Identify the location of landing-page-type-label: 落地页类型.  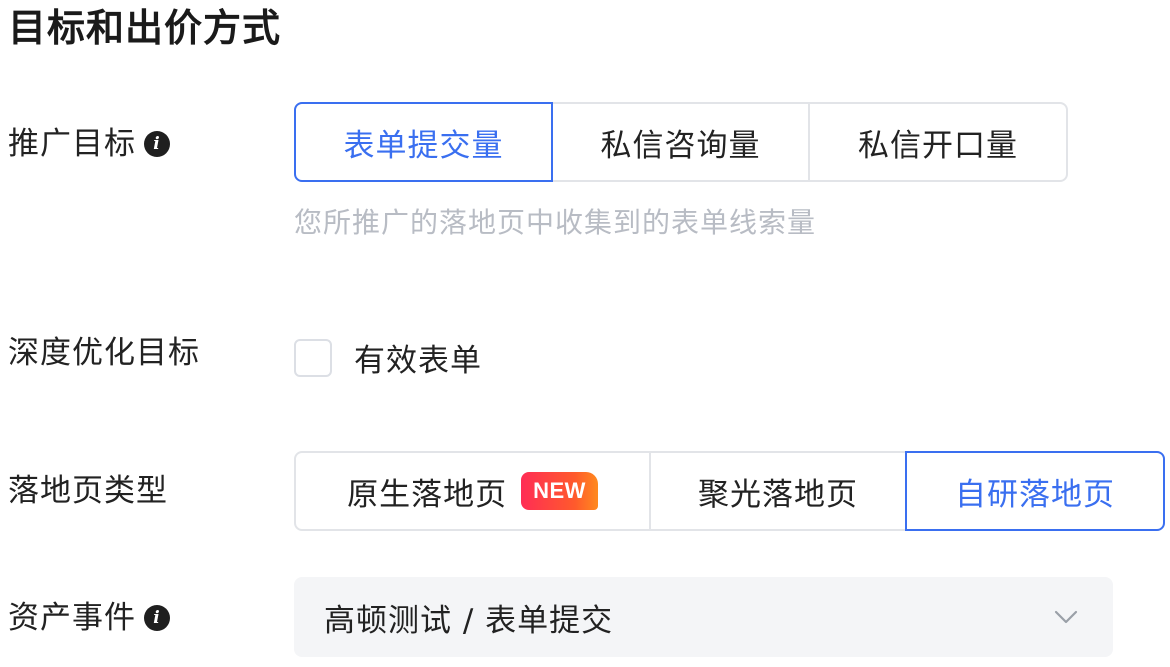
(88, 491).